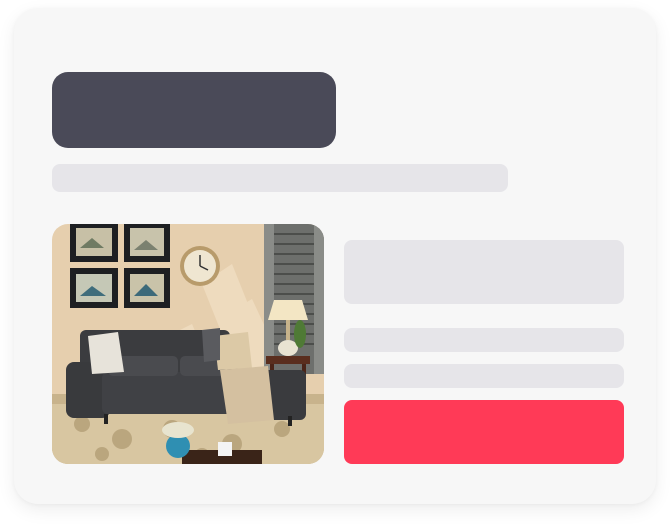 This screenshot has height=528, width=672. What do you see at coordinates (194, 110) in the screenshot?
I see `title-placeholder` at bounding box center [194, 110].